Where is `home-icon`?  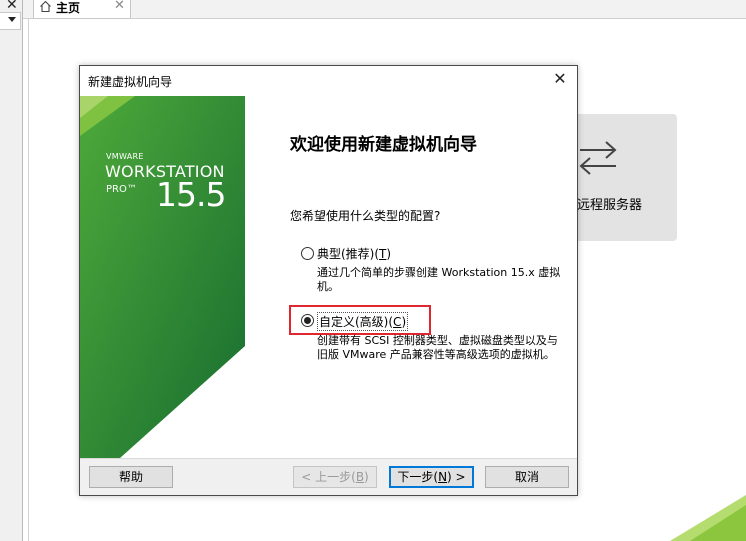 home-icon is located at coordinates (45, 6).